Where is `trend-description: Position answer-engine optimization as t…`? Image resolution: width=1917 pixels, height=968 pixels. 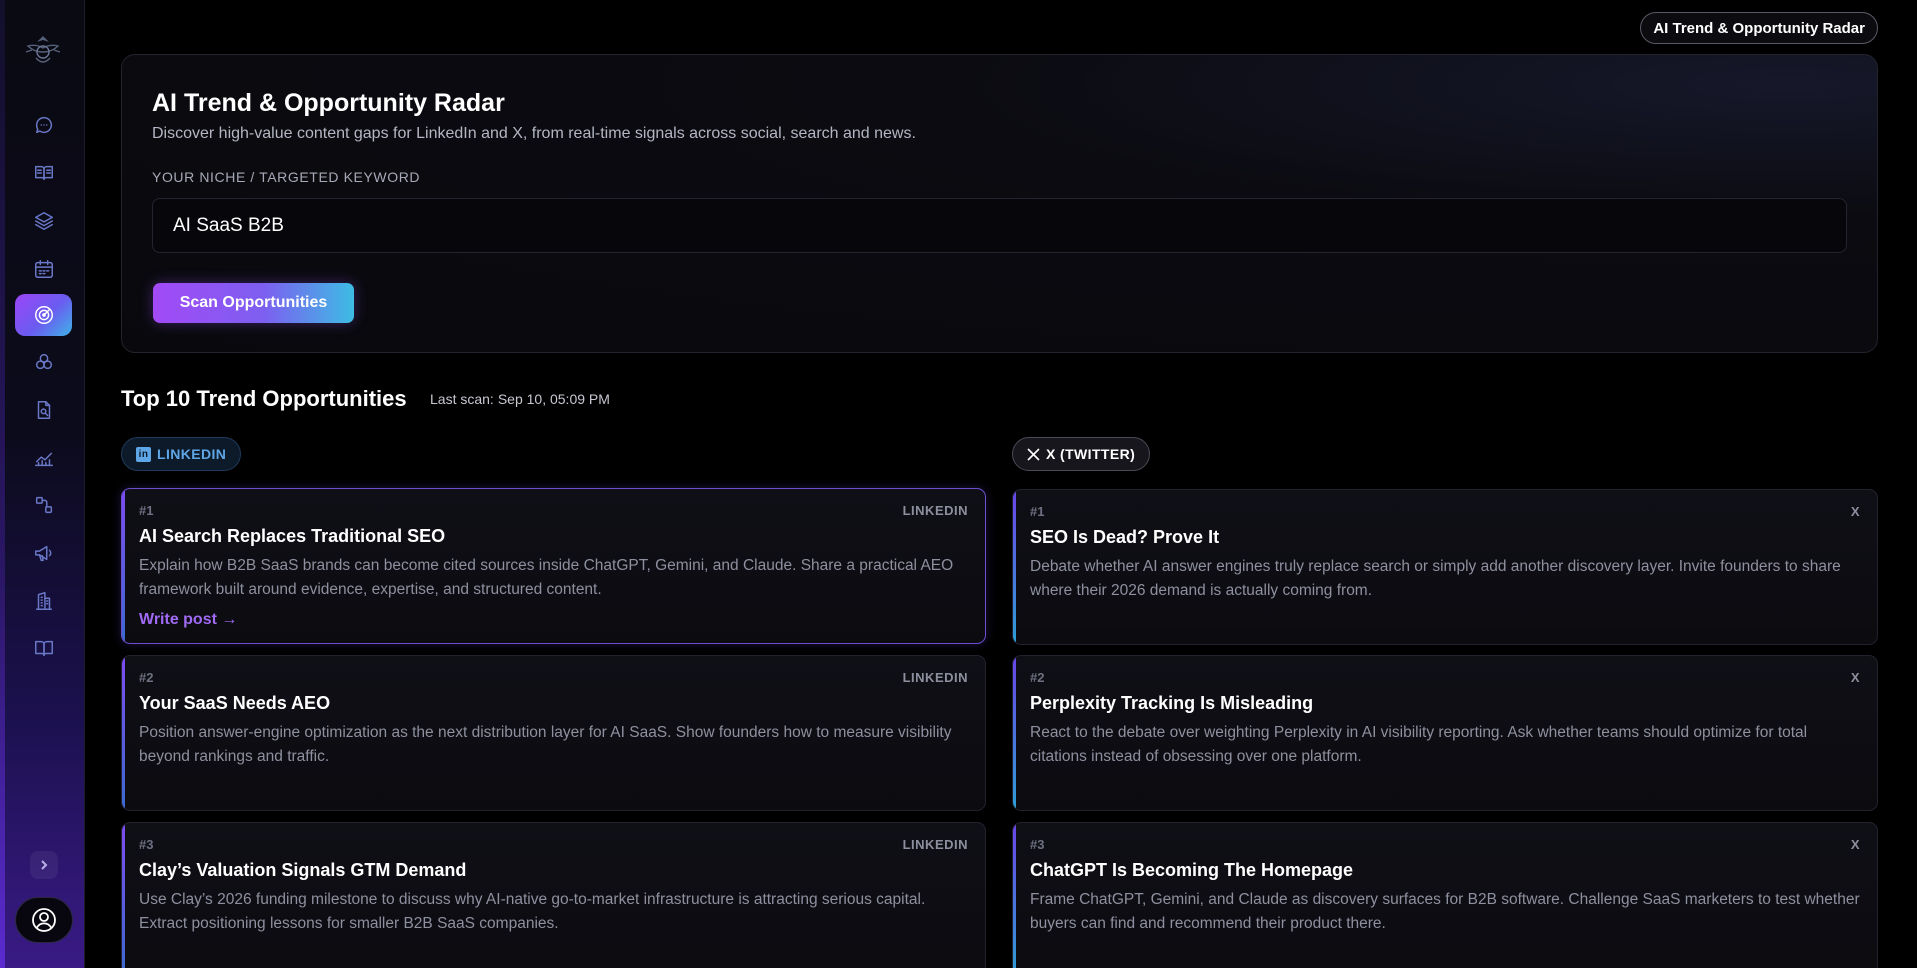 trend-description: Position answer-engine optimization as t… is located at coordinates (545, 744).